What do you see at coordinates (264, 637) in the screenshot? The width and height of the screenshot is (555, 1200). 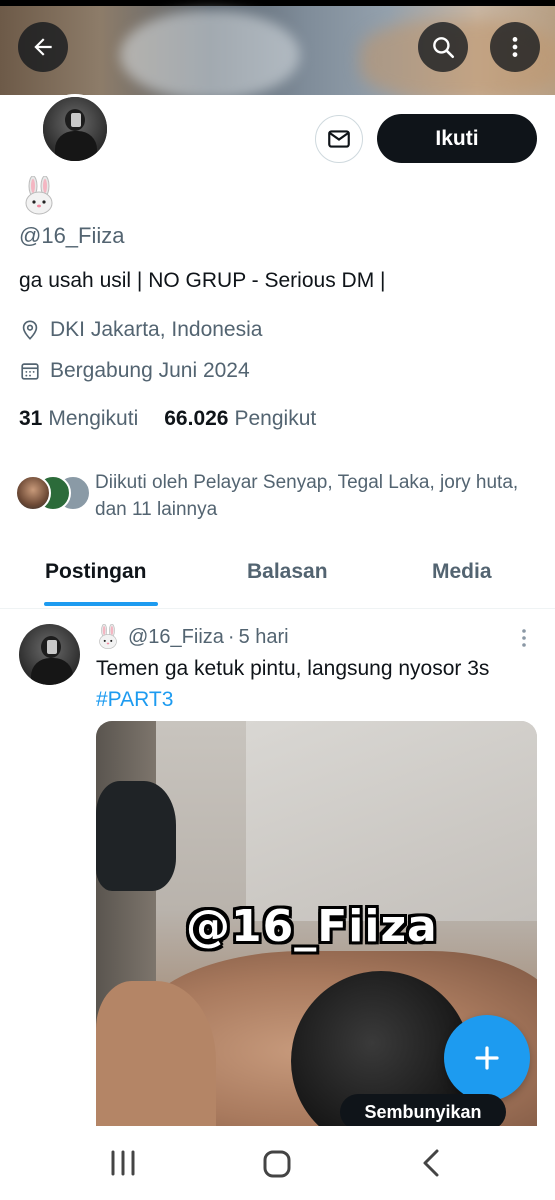 I see `post-time: 5 hari` at bounding box center [264, 637].